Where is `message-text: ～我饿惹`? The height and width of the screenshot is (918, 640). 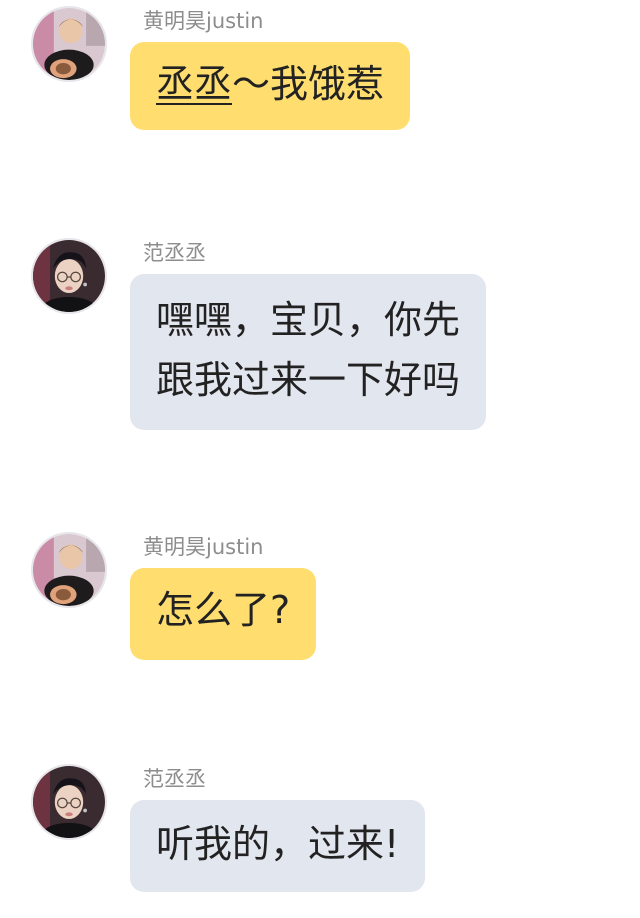 message-text: ～我饿惹 is located at coordinates (308, 84).